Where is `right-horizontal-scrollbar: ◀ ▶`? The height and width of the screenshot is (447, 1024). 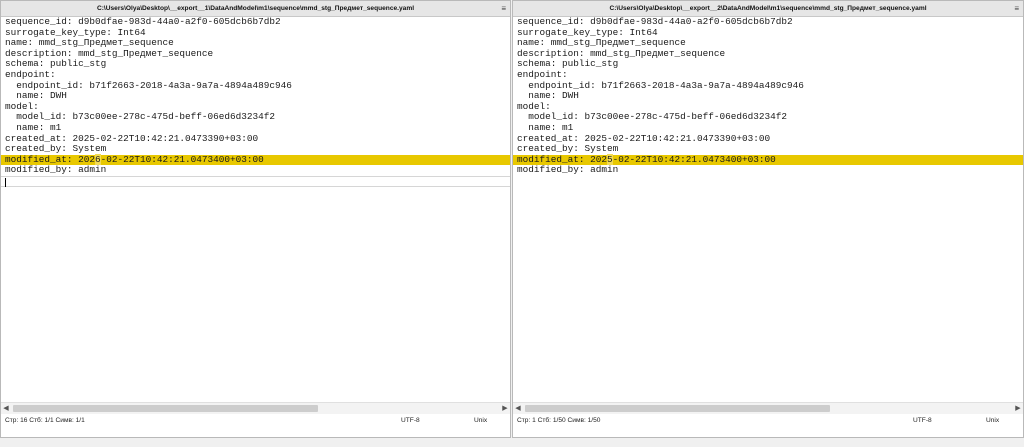
right-horizontal-scrollbar: ◀ ▶ is located at coordinates (768, 408).